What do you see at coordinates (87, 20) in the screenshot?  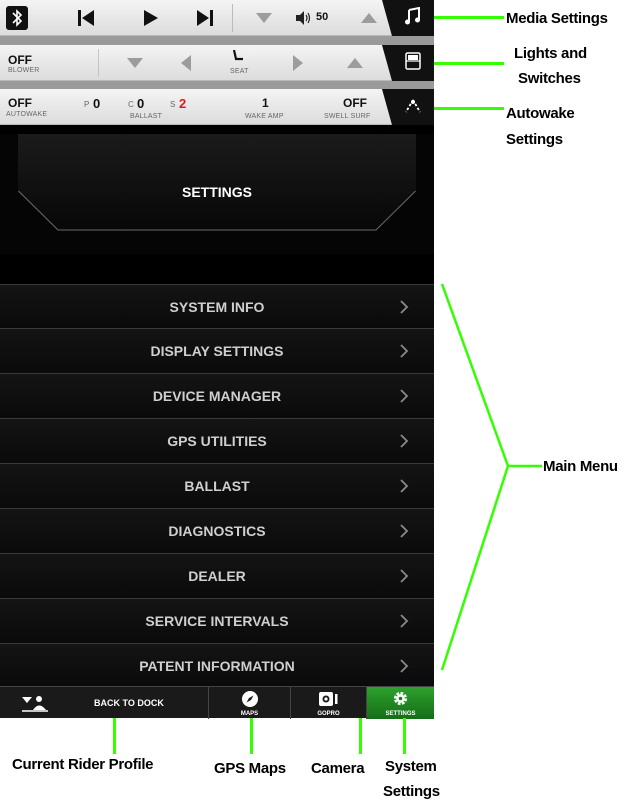 I see `previous-track-icon` at bounding box center [87, 20].